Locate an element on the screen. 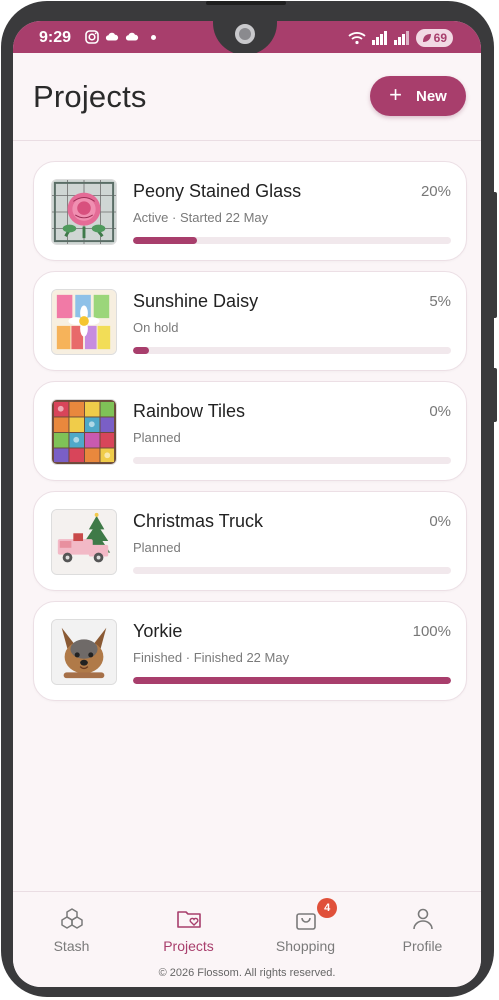  rainbow-tiles-image is located at coordinates (84, 432).